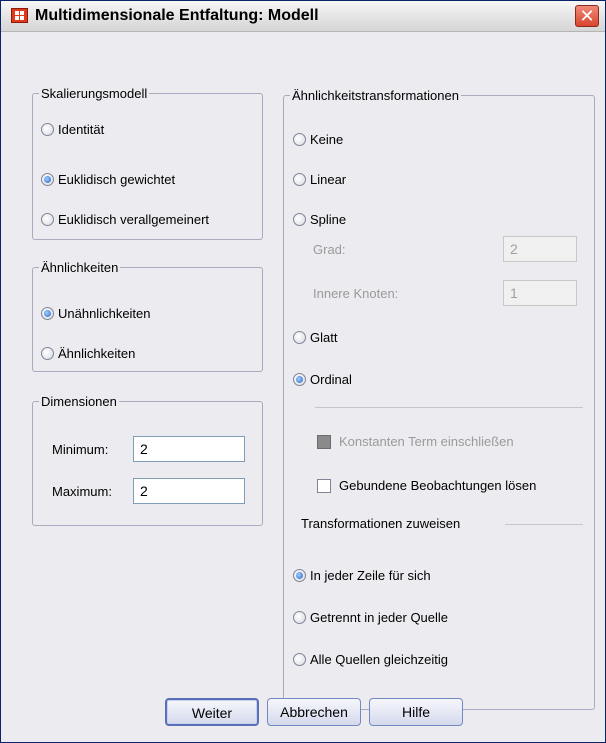 This screenshot has width=606, height=743. I want to click on radio-transform-smooth-indicator, so click(299, 337).